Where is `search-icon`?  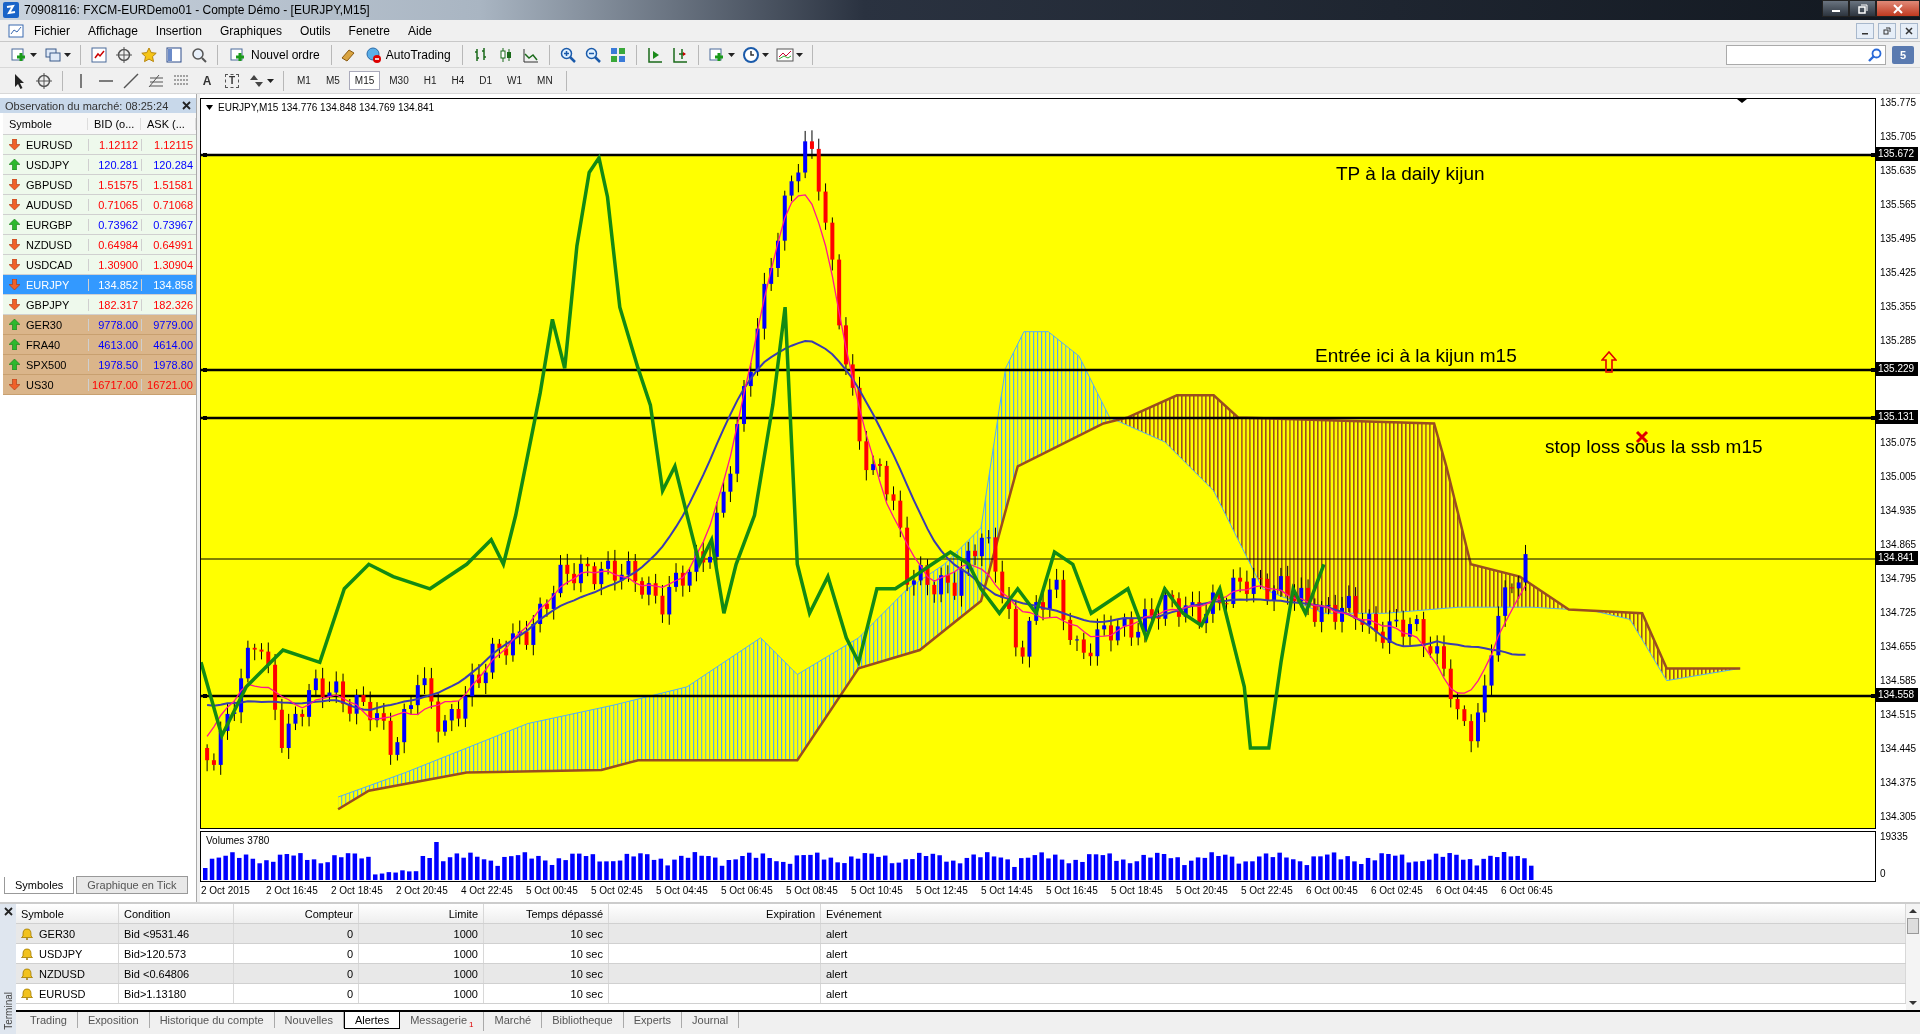
search-icon is located at coordinates (1875, 54).